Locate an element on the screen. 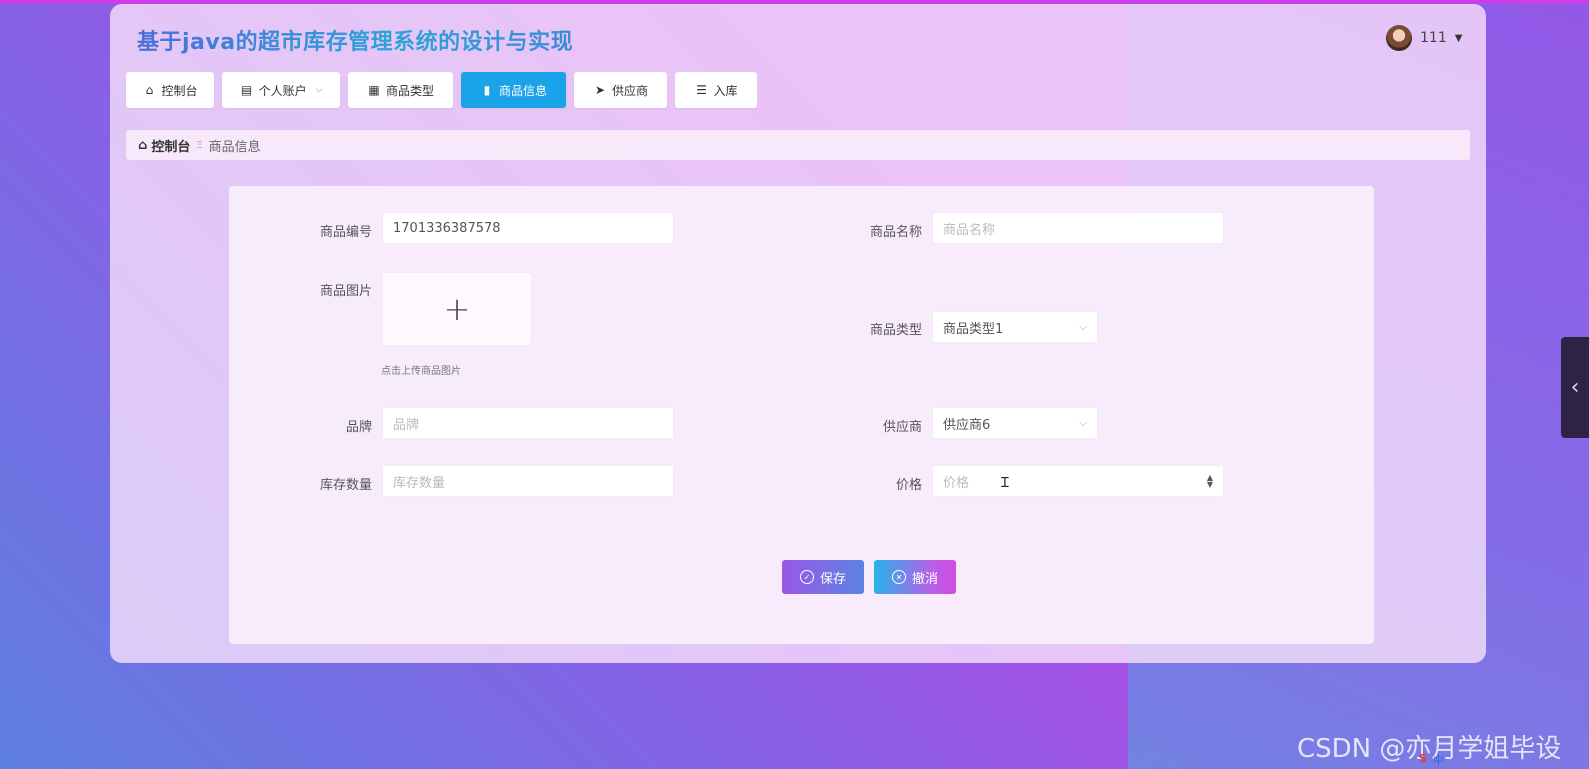  nav-item-account: ▤ 个人账户 ⌵ is located at coordinates (281, 90).